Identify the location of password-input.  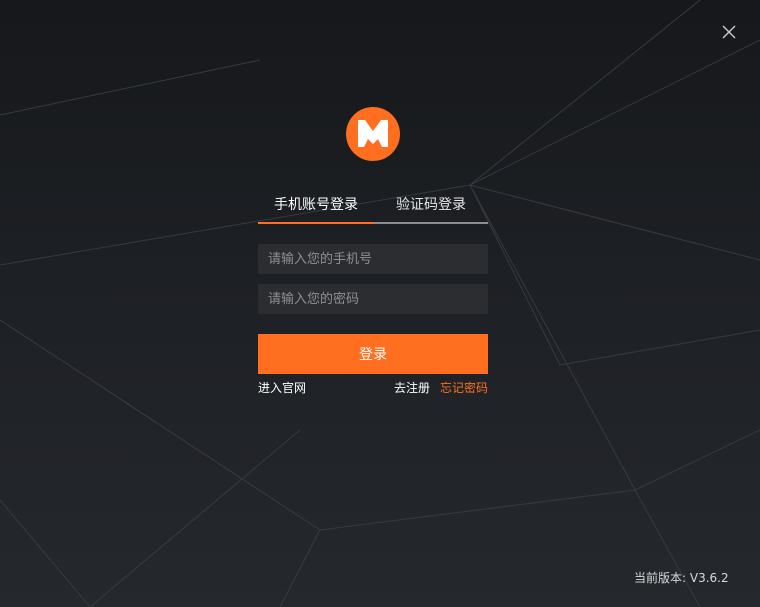
(373, 299).